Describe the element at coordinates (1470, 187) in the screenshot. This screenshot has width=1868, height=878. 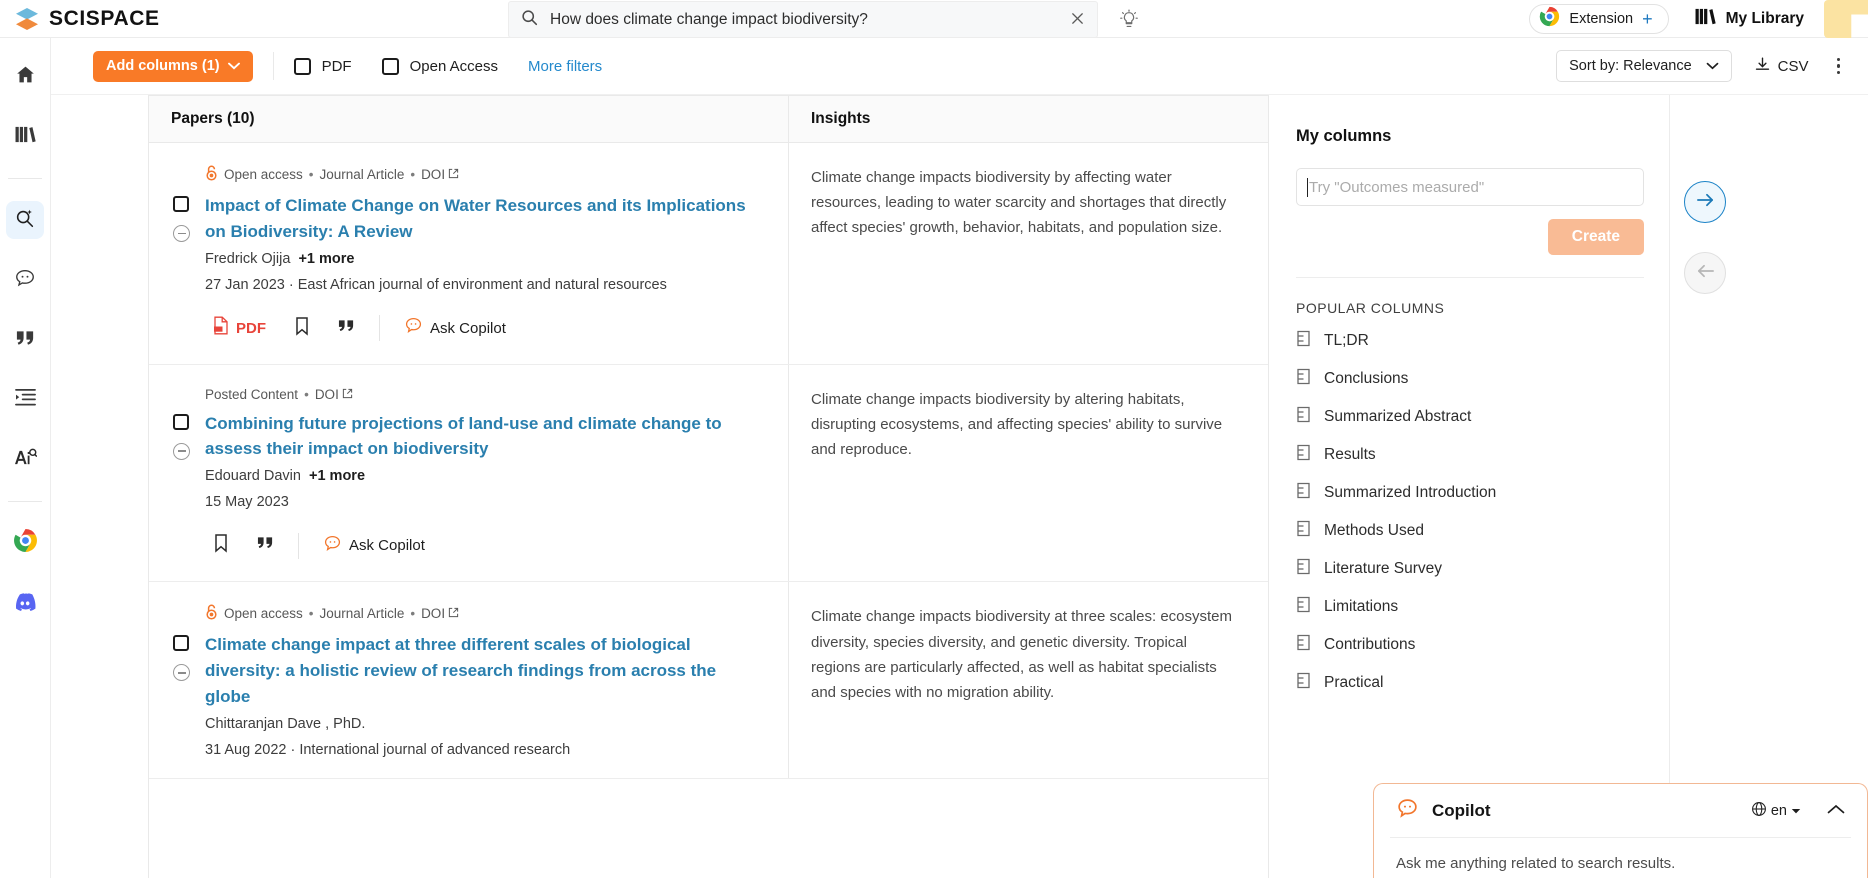
I see `new-column-input: Try "Outcomes measured"` at that location.